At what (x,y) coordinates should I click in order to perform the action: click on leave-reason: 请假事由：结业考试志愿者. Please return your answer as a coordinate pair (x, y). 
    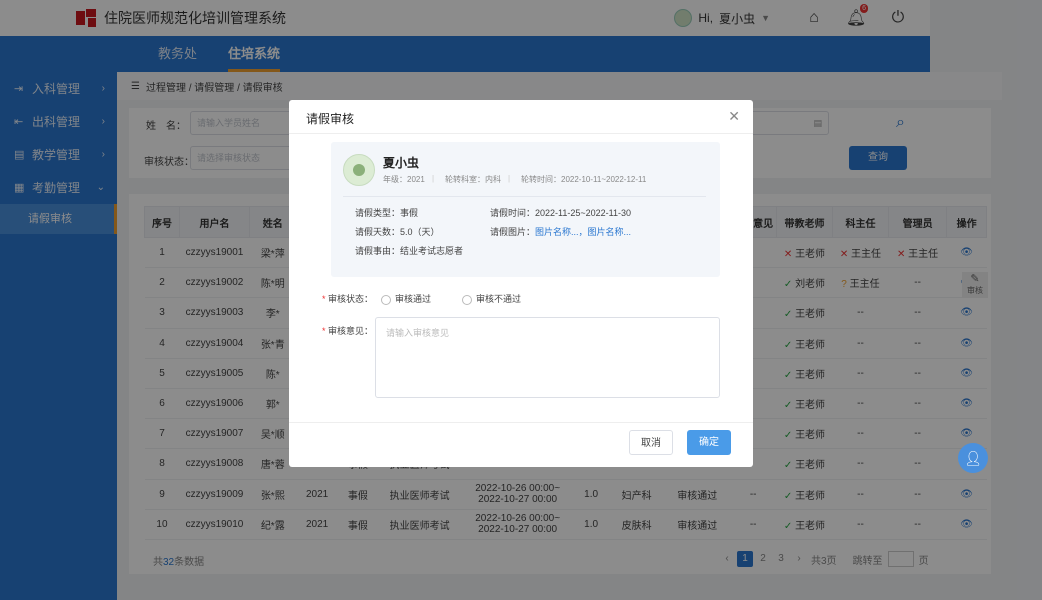
    Looking at the image, I should click on (409, 251).